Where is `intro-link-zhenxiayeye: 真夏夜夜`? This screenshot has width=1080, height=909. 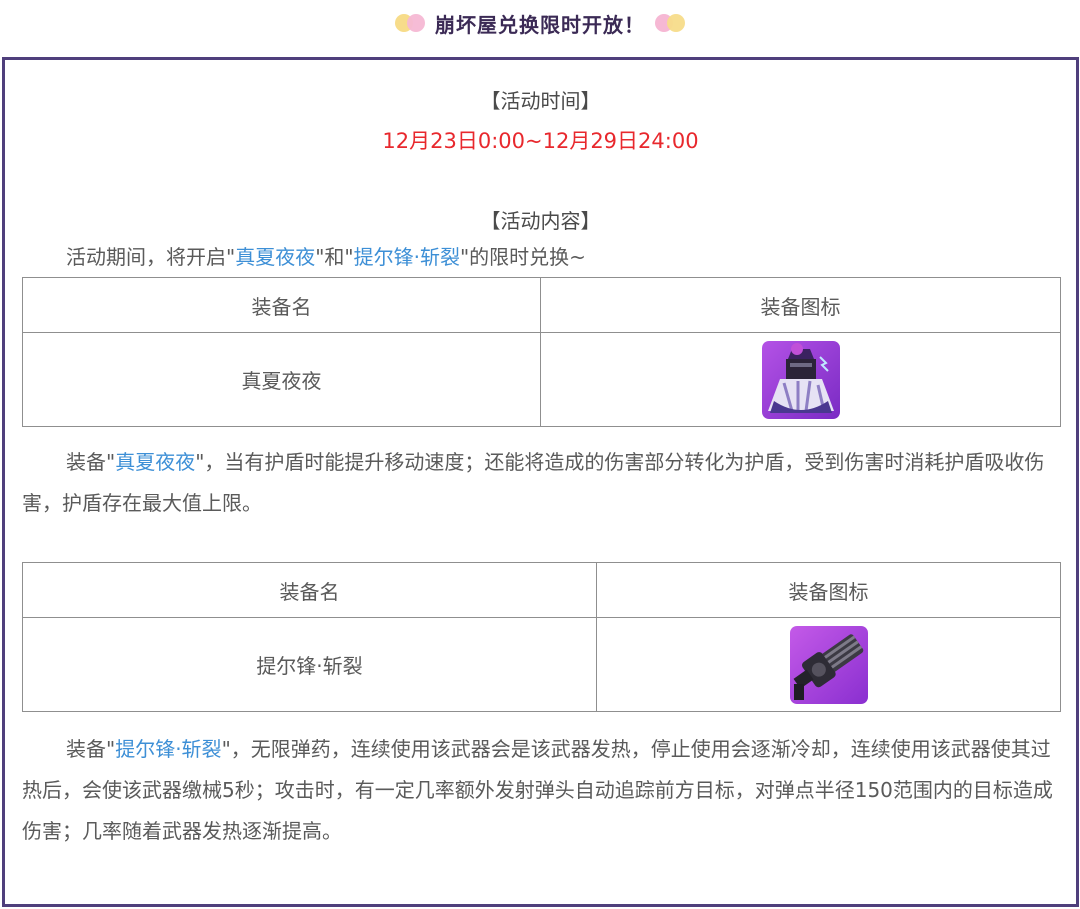
intro-link-zhenxiayeye: 真夏夜夜 is located at coordinates (275, 257).